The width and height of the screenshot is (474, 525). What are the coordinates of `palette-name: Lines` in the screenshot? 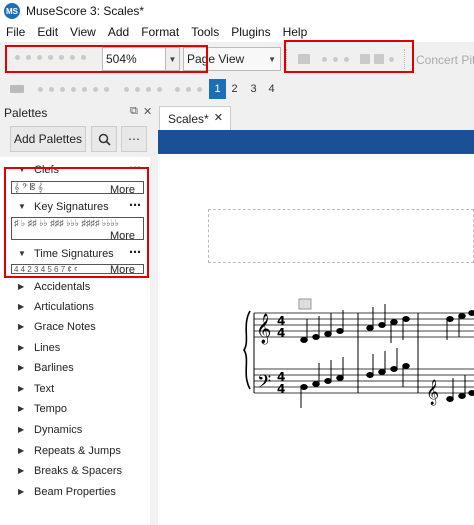 It's located at (47, 348).